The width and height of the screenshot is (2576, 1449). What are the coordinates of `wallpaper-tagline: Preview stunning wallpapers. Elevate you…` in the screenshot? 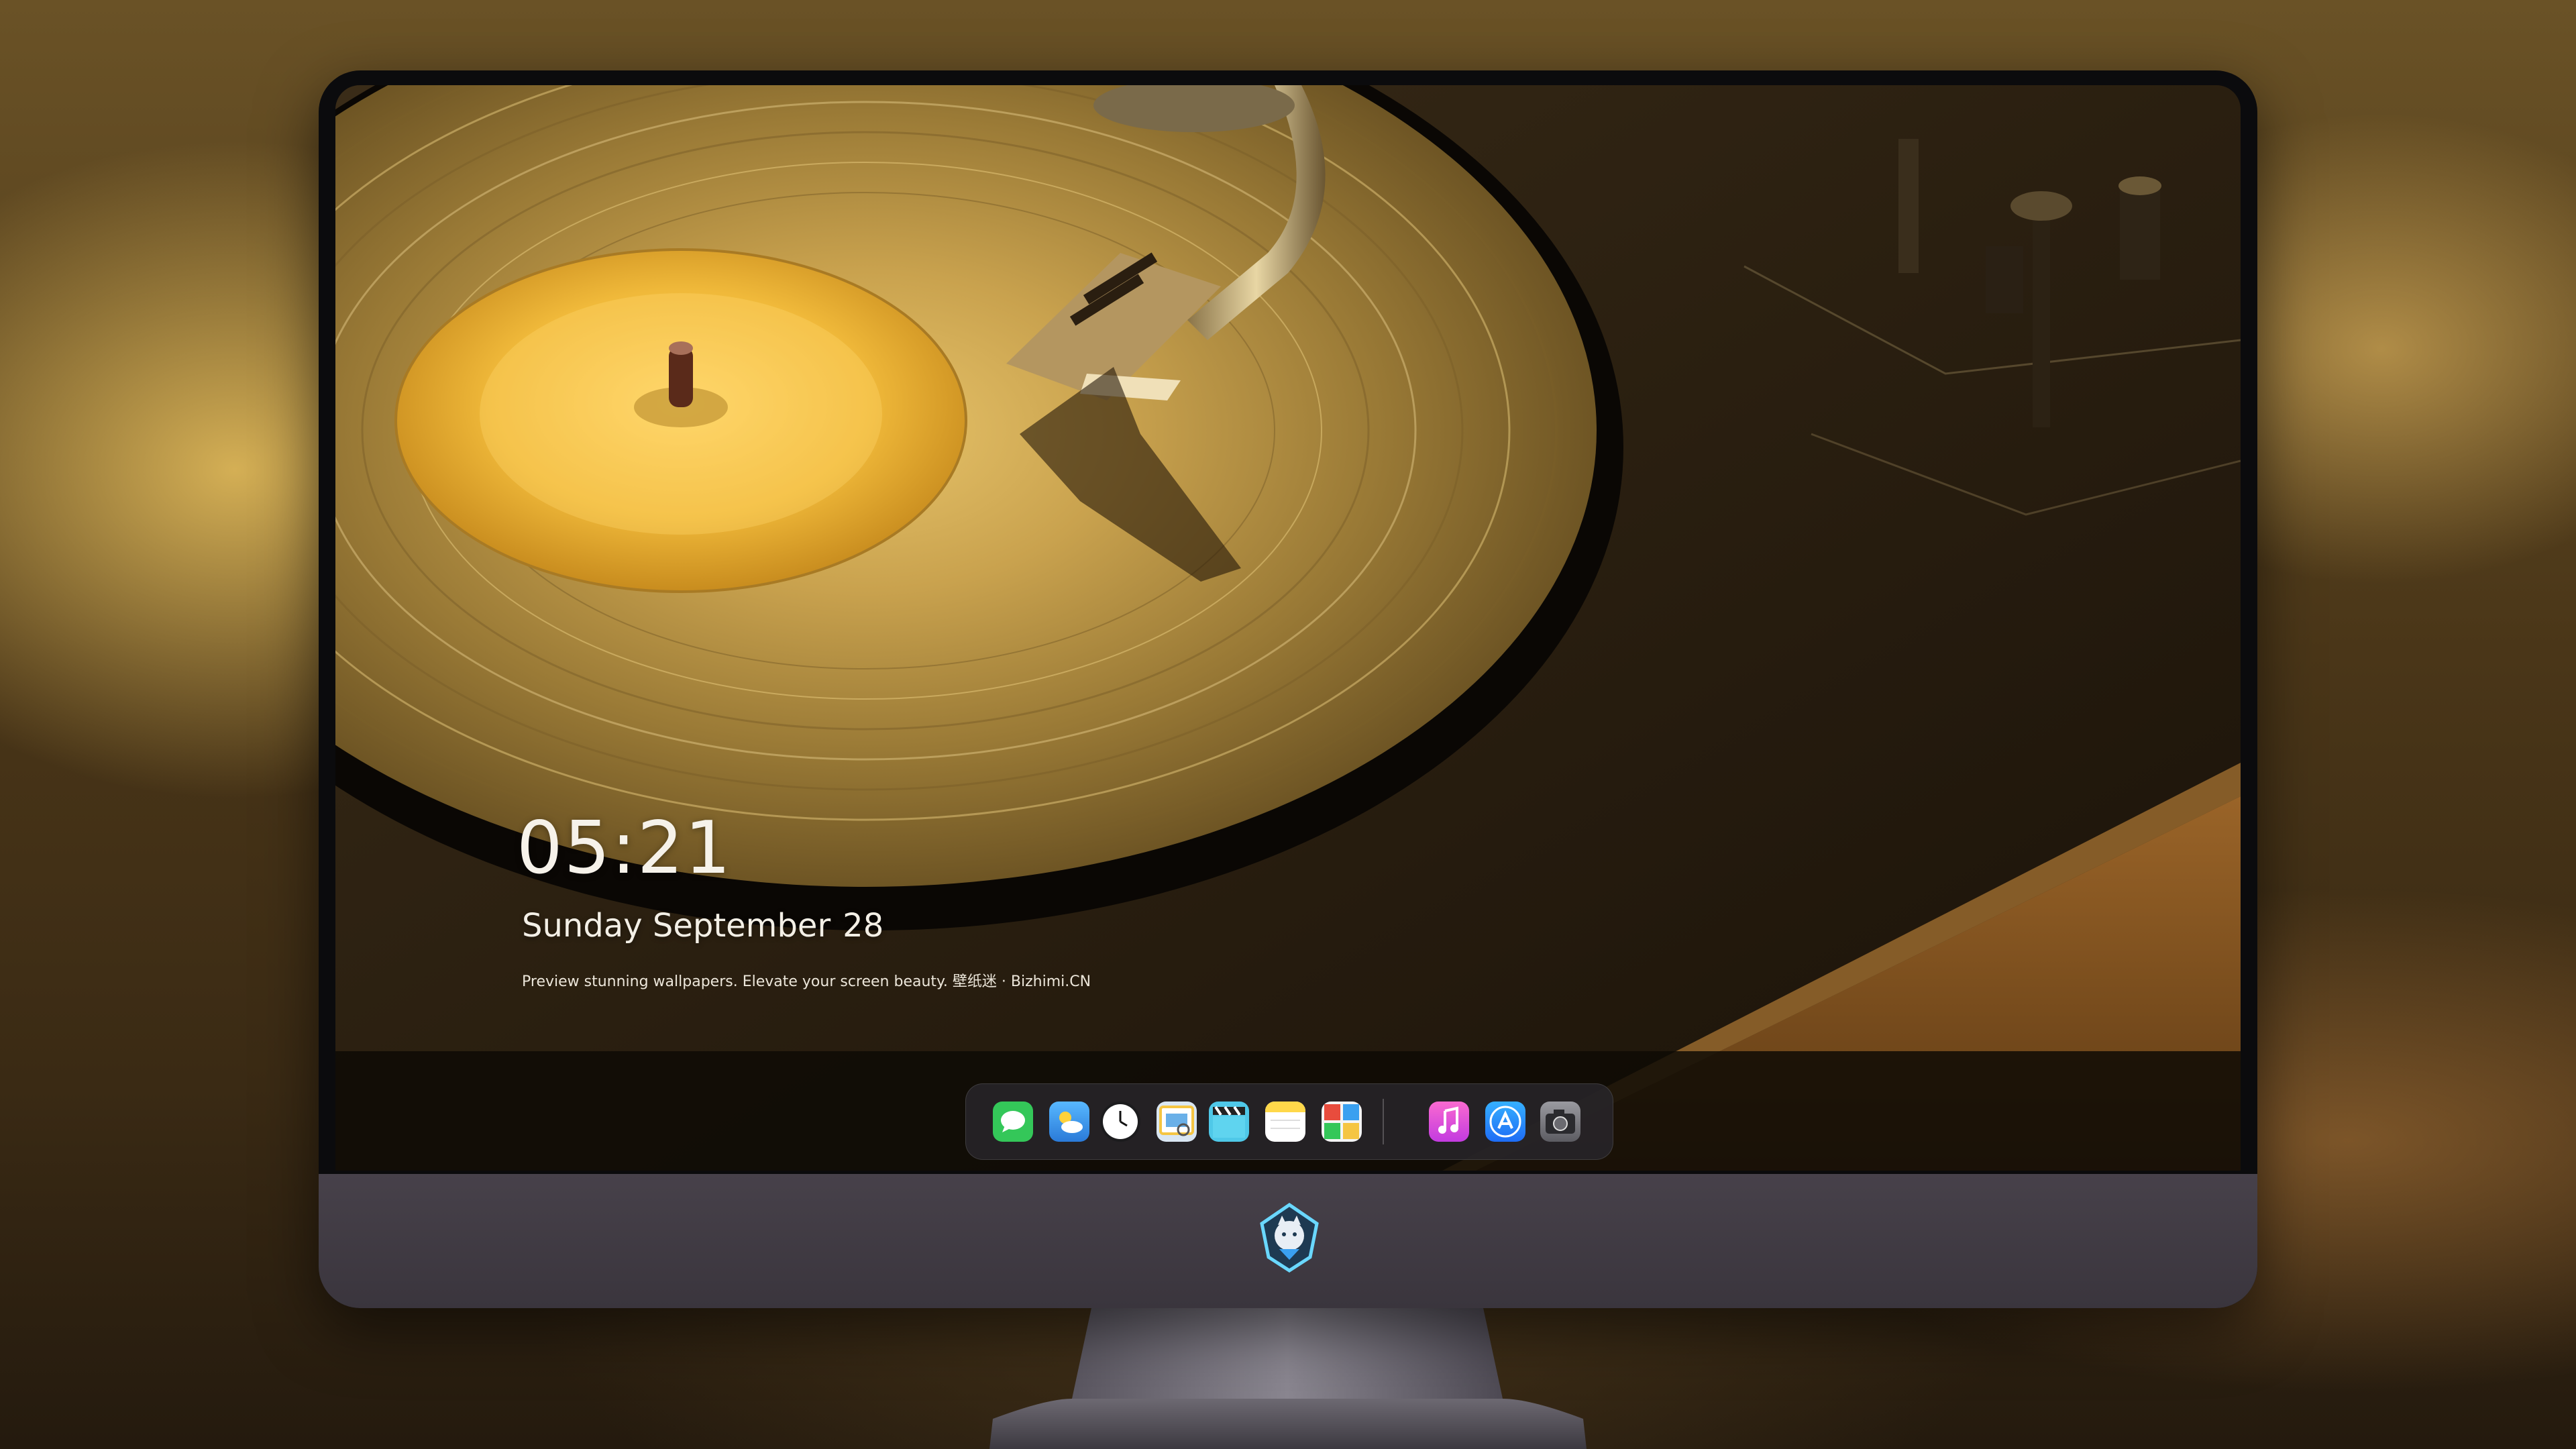 It's located at (806, 981).